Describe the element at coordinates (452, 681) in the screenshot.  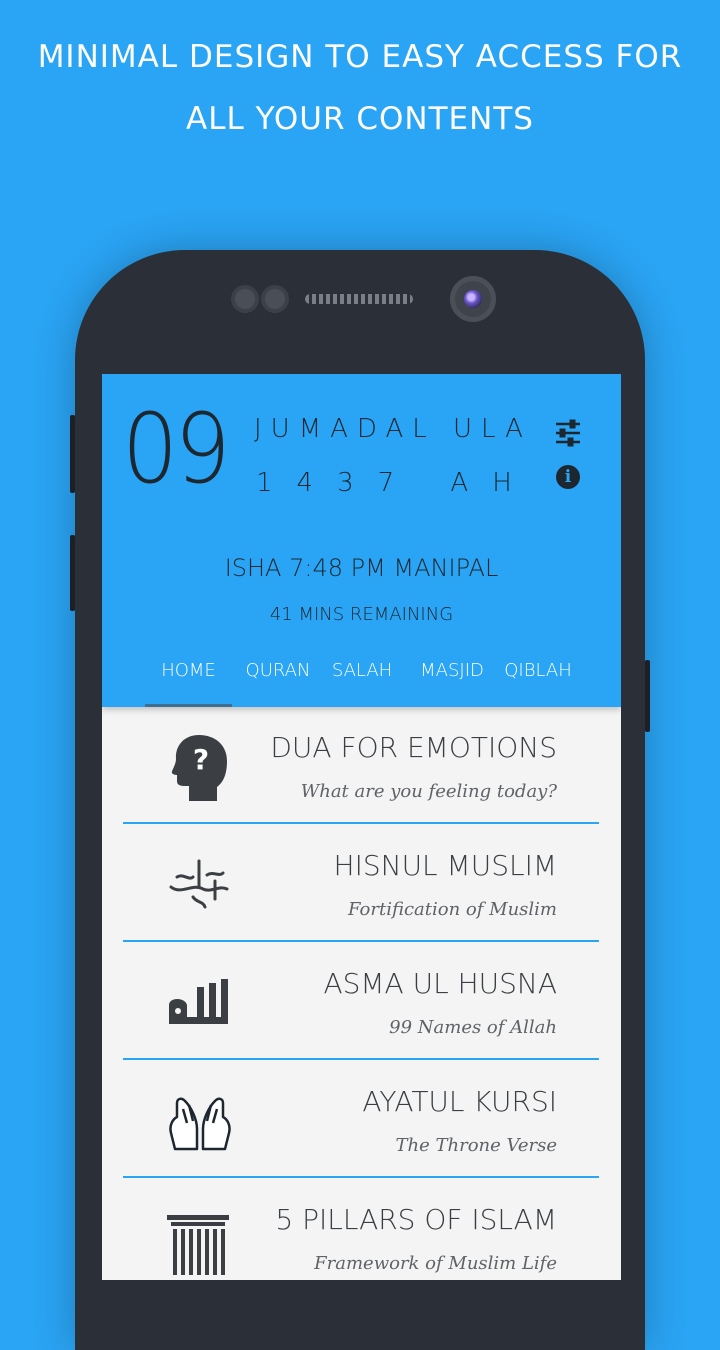
I see `tab-masjid: MASJID` at that location.